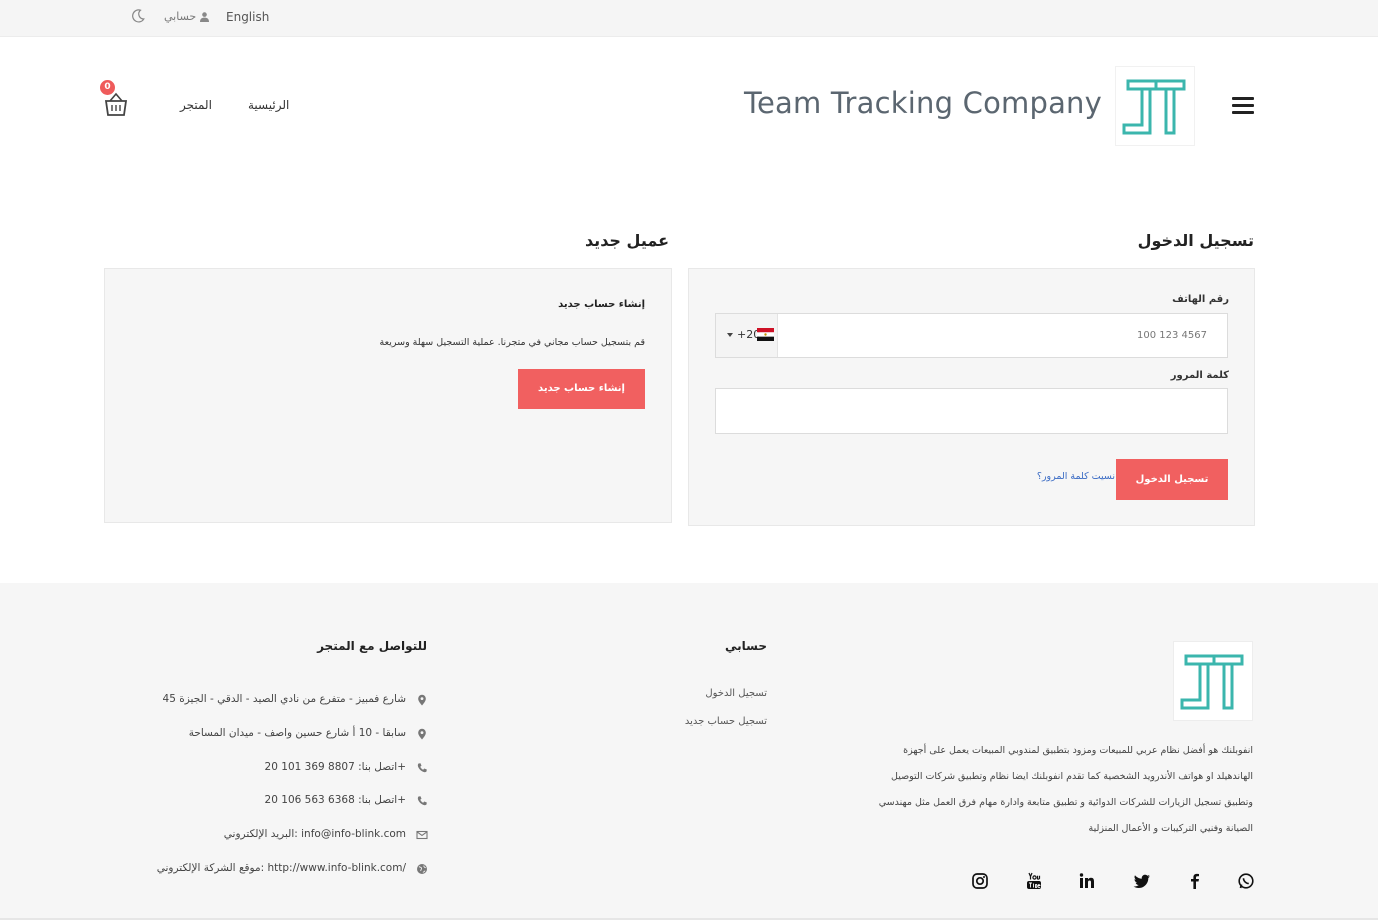 Image resolution: width=1378 pixels, height=920 pixels. Describe the element at coordinates (971, 335) in the screenshot. I see `phone-input: 100 123 4567 +20` at that location.